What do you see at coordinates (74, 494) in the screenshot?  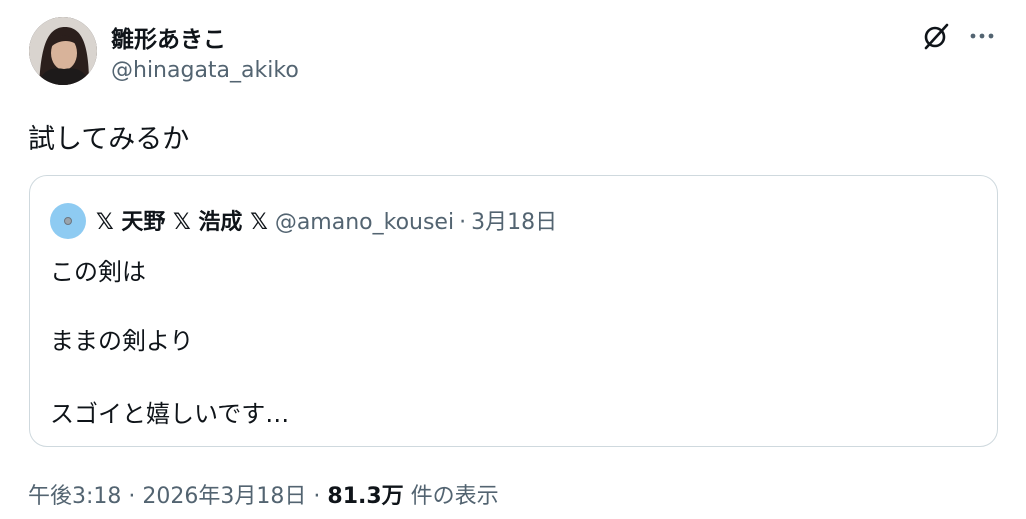 I see `tweet-time: 午後3:18` at bounding box center [74, 494].